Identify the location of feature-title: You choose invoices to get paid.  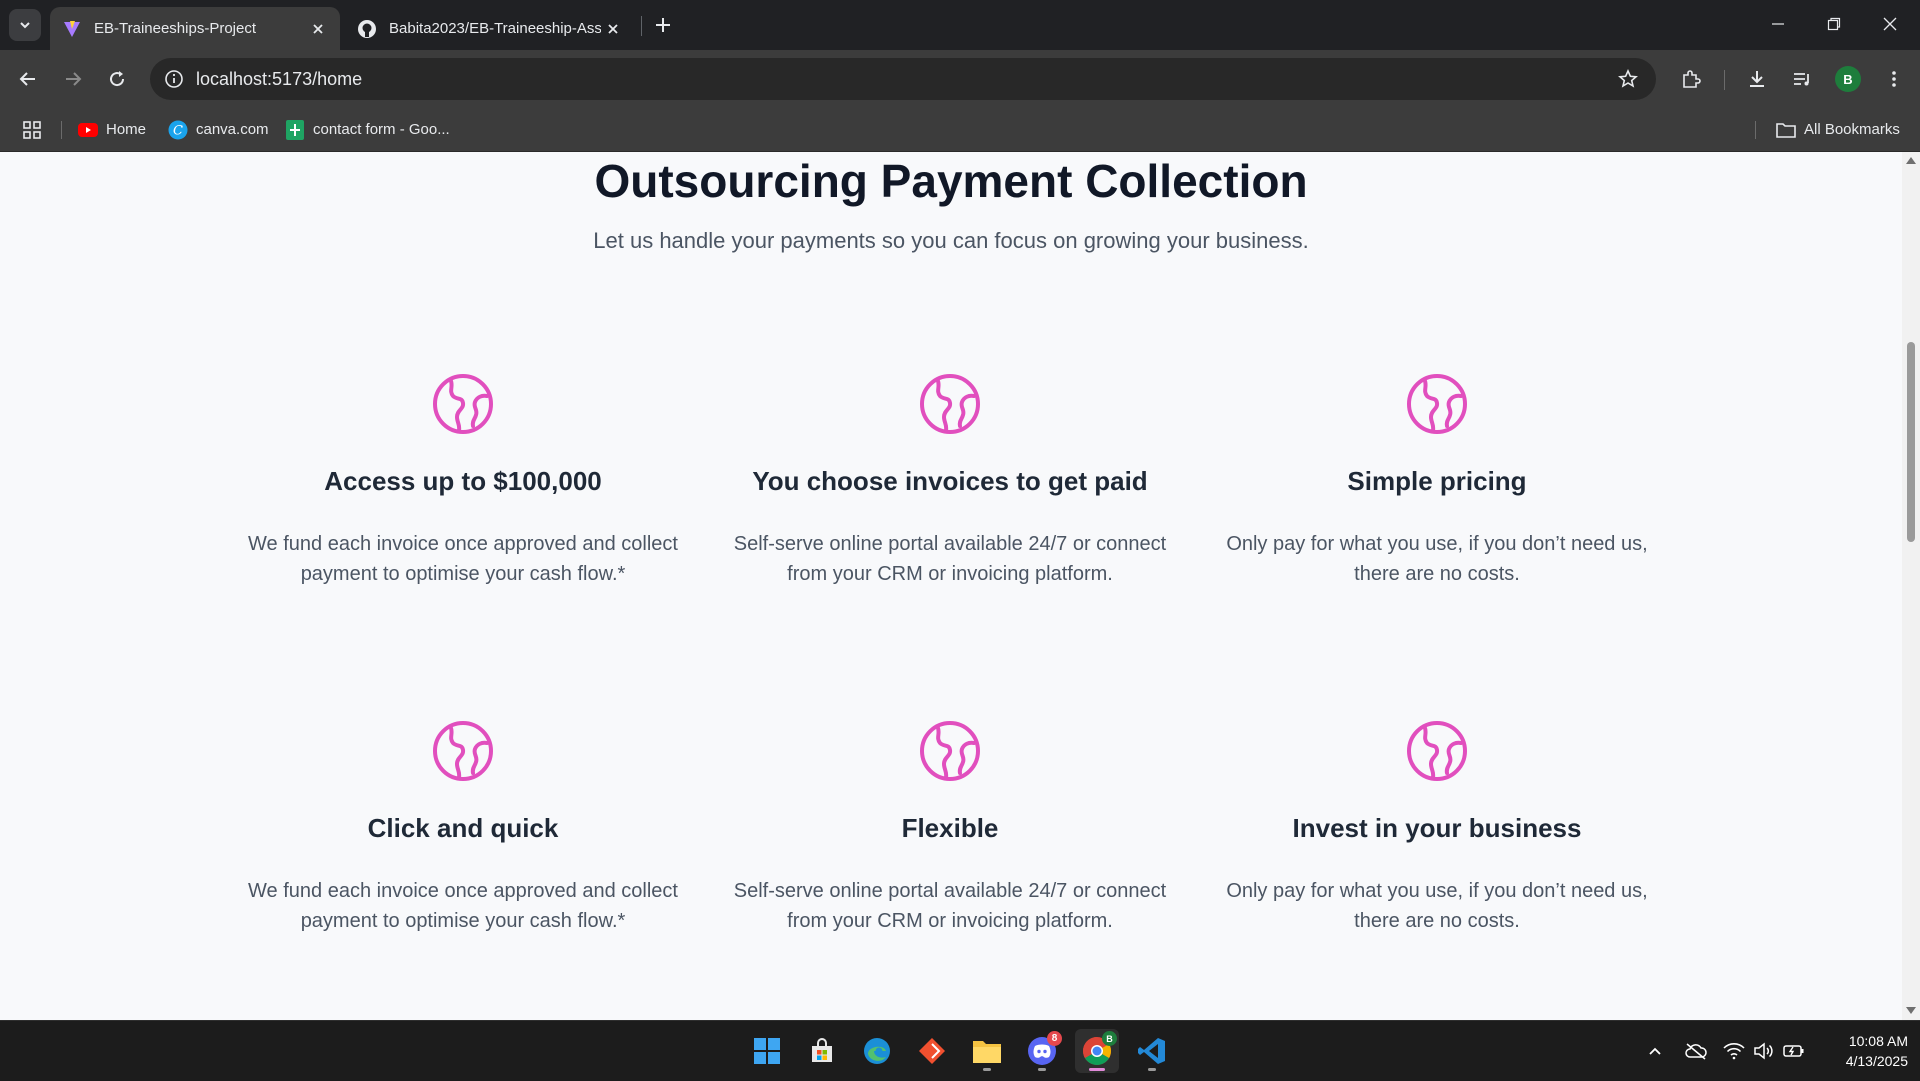
(950, 481).